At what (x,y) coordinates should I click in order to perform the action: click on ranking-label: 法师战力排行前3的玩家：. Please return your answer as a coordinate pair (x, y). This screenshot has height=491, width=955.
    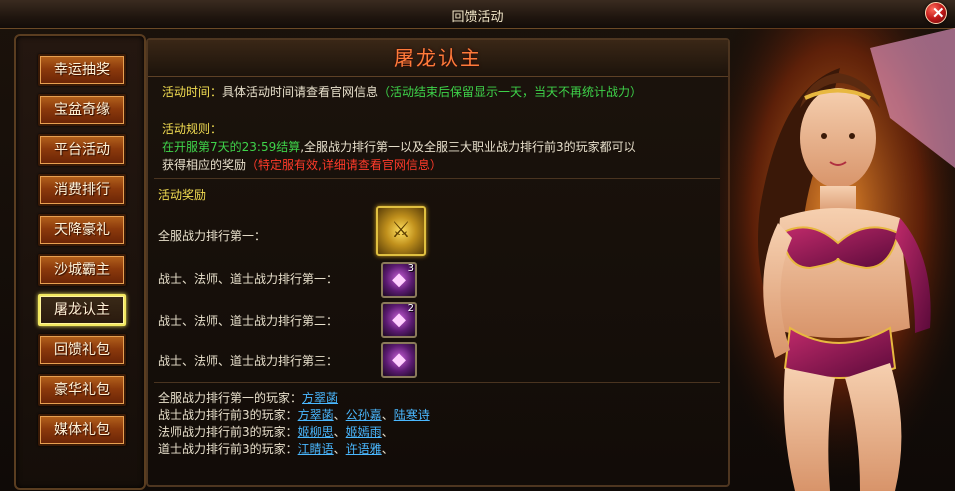
    Looking at the image, I should click on (228, 432).